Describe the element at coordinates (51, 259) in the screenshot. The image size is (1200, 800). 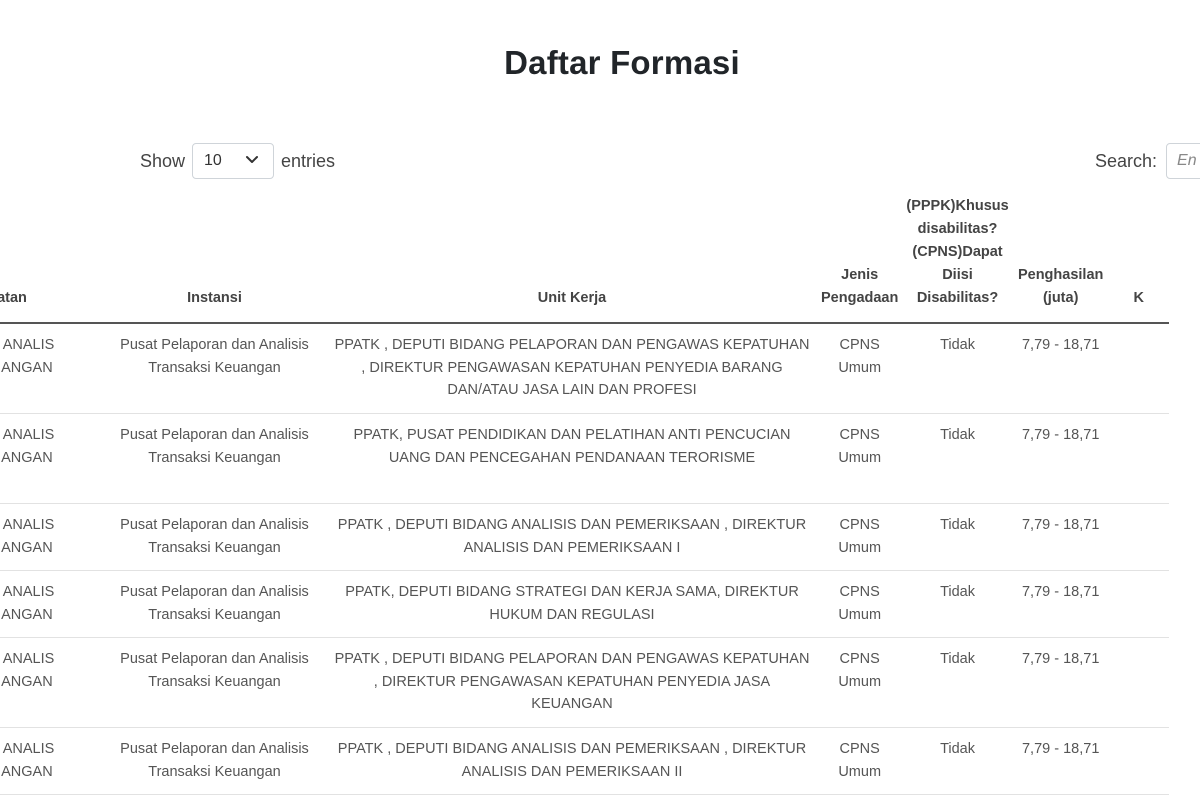
I see `header-jabatan: atan` at that location.